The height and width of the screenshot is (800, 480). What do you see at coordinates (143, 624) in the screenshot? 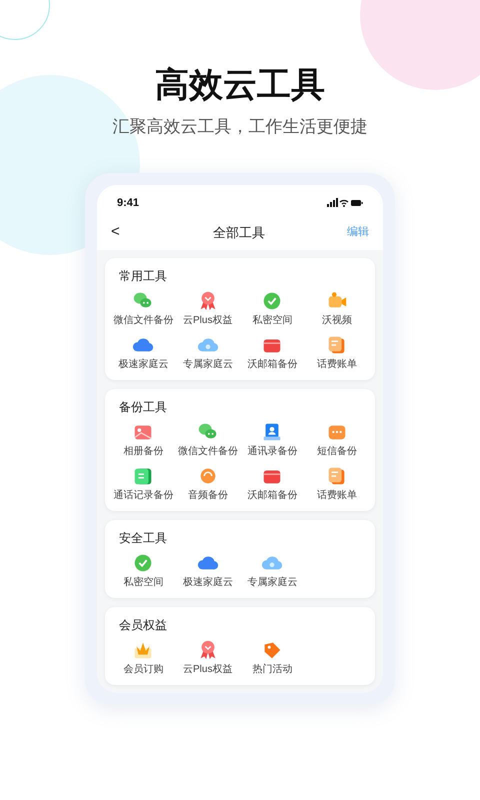
I see `section-title: 会员权益` at bounding box center [143, 624].